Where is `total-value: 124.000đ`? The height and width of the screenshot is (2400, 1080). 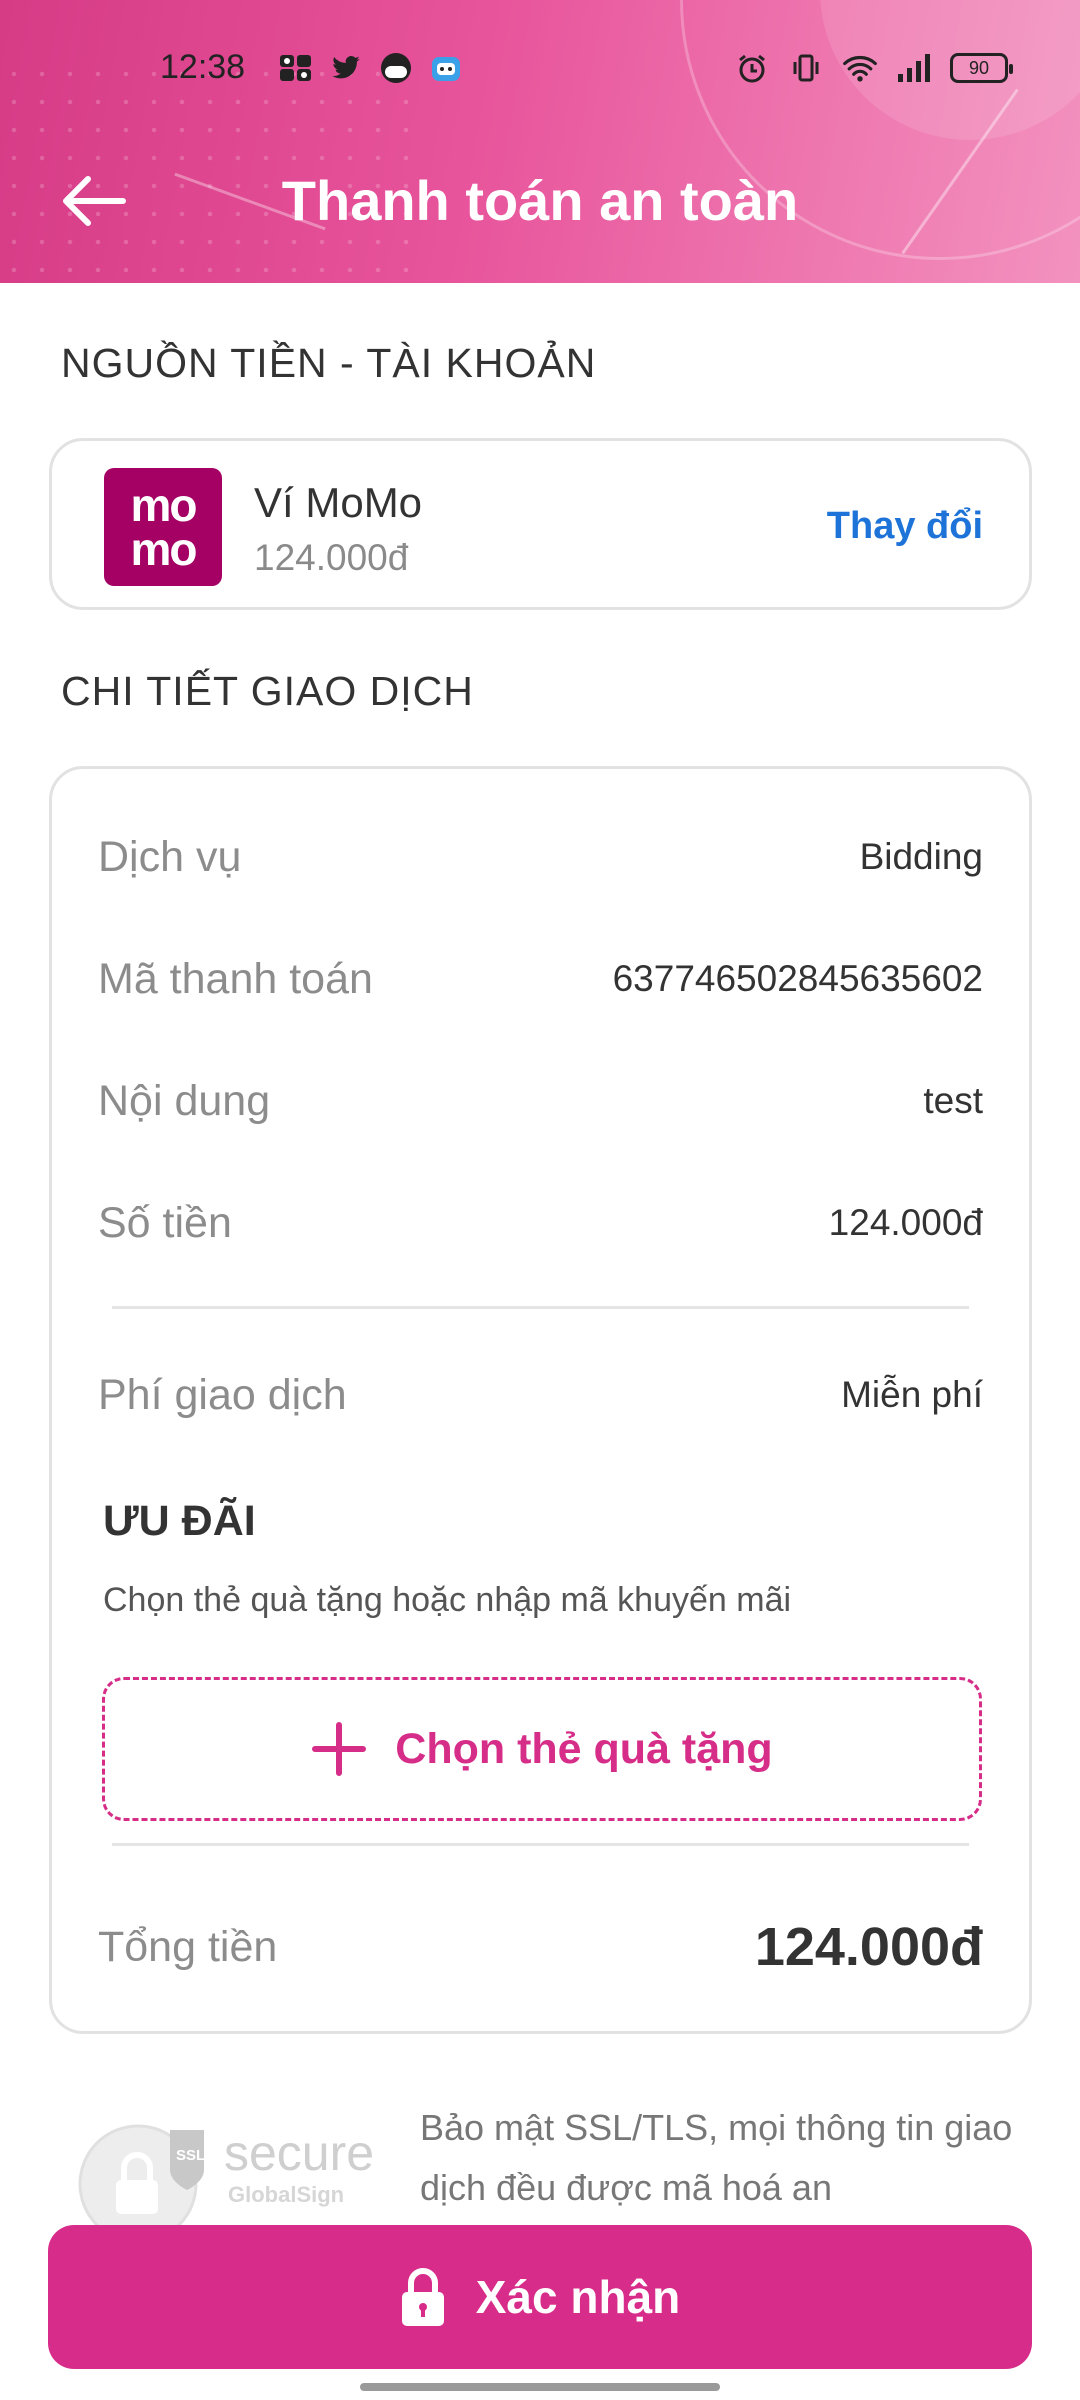 total-value: 124.000đ is located at coordinates (868, 1947).